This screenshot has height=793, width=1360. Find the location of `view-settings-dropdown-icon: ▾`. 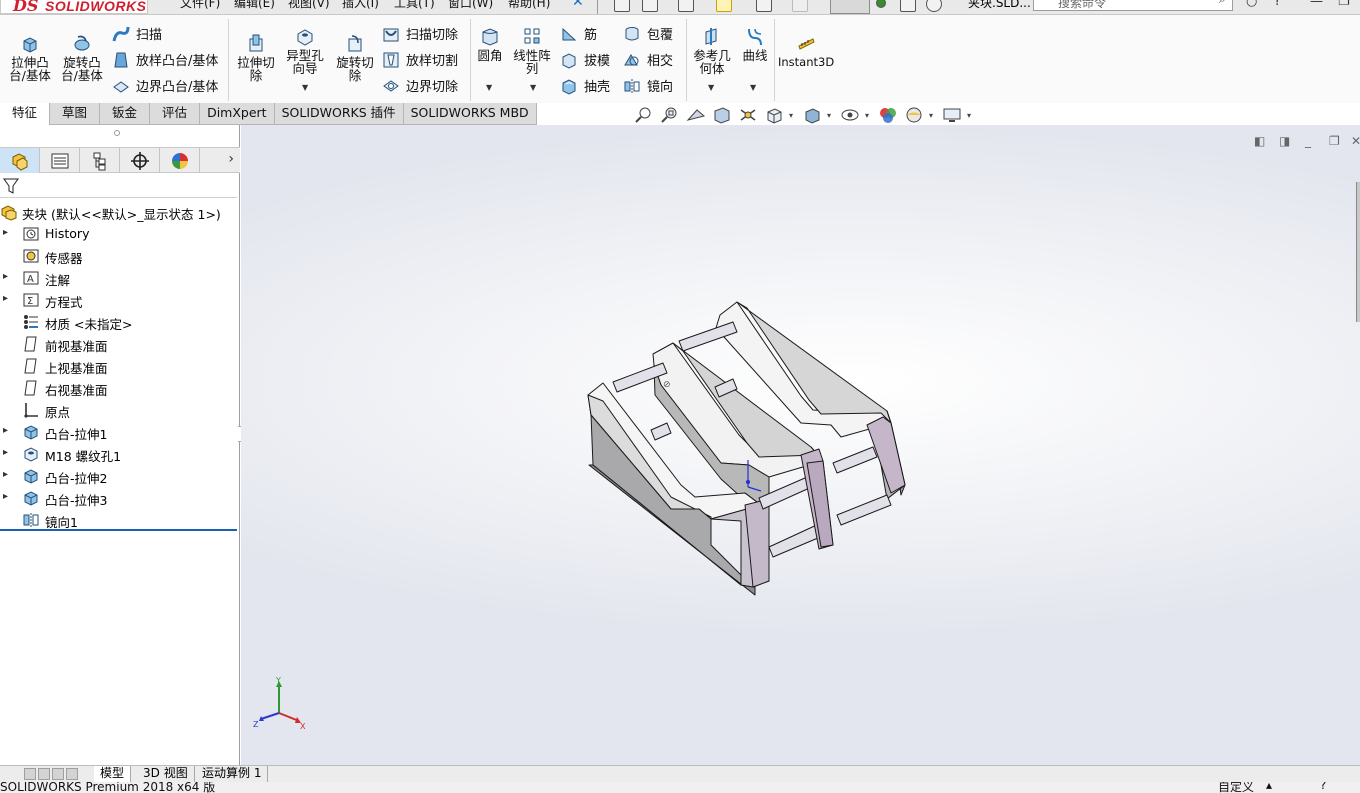

view-settings-dropdown-icon: ▾ is located at coordinates (971, 115).